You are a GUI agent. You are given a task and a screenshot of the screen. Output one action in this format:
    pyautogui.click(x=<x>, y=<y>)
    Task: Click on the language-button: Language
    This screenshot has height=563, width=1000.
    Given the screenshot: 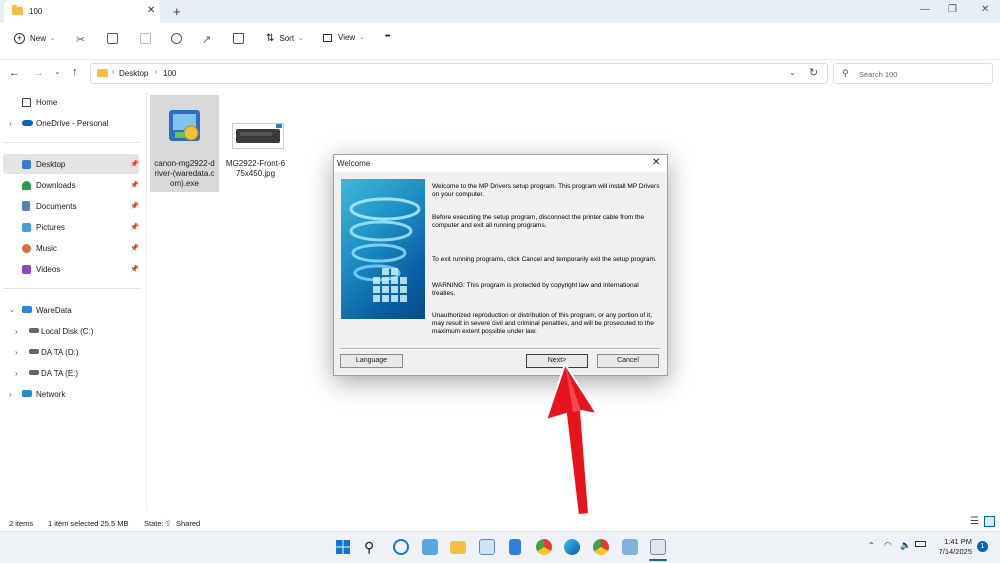 What is the action you would take?
    pyautogui.click(x=371, y=361)
    